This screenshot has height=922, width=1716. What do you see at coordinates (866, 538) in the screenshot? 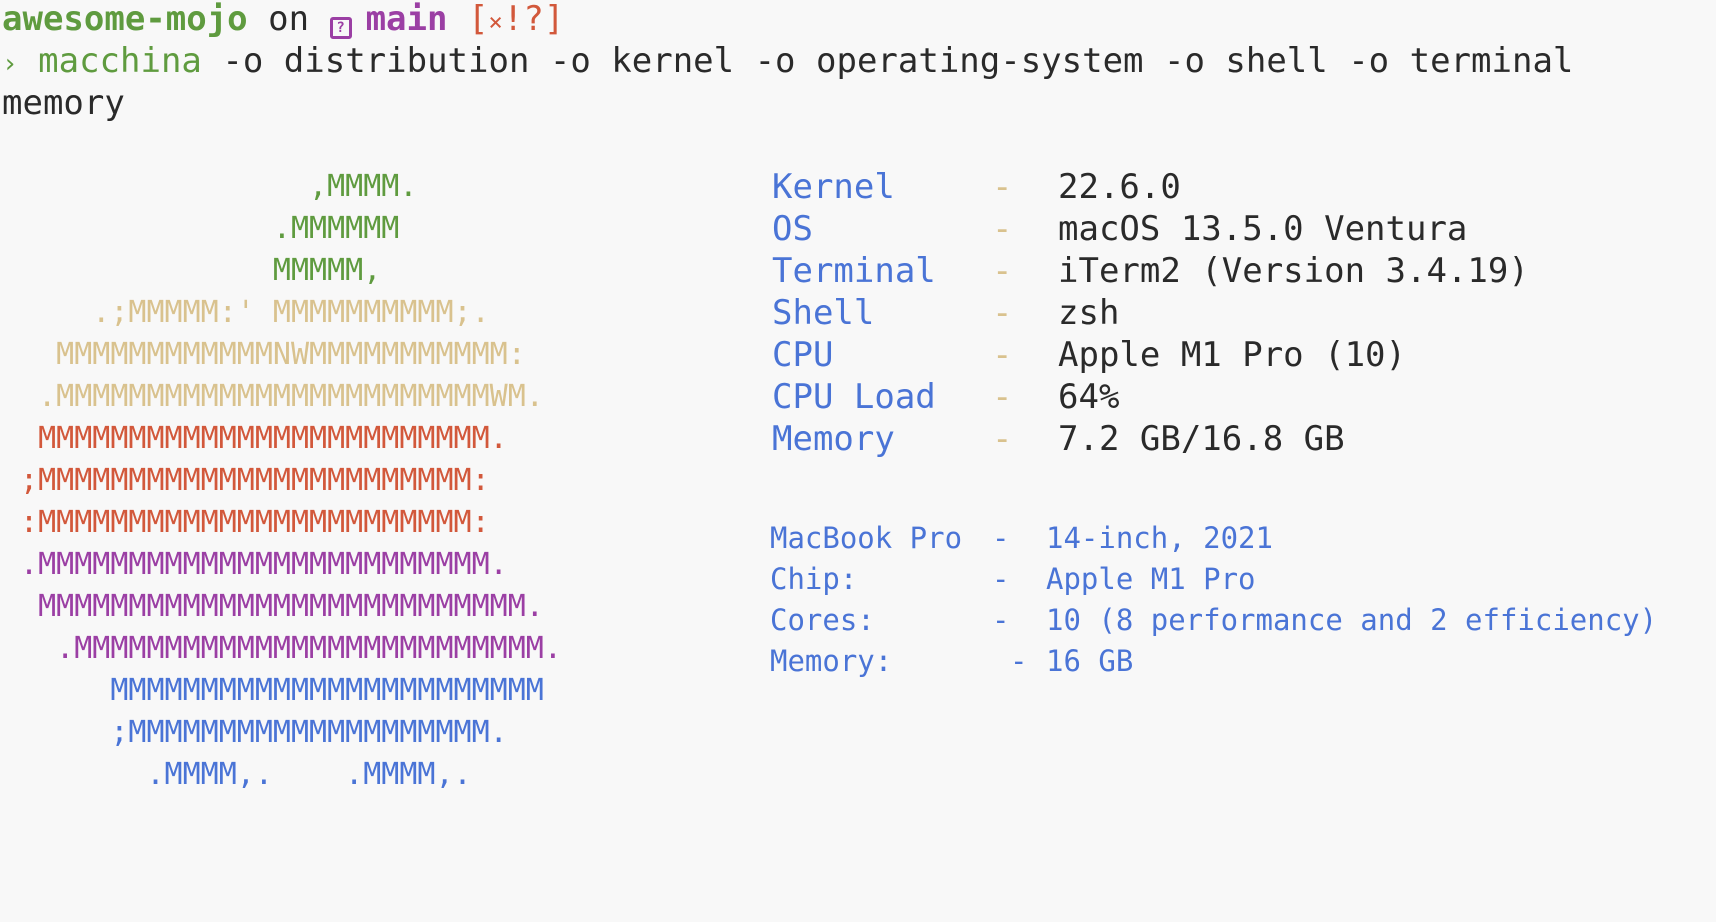
I see `hardware-key: MacBook Pro` at bounding box center [866, 538].